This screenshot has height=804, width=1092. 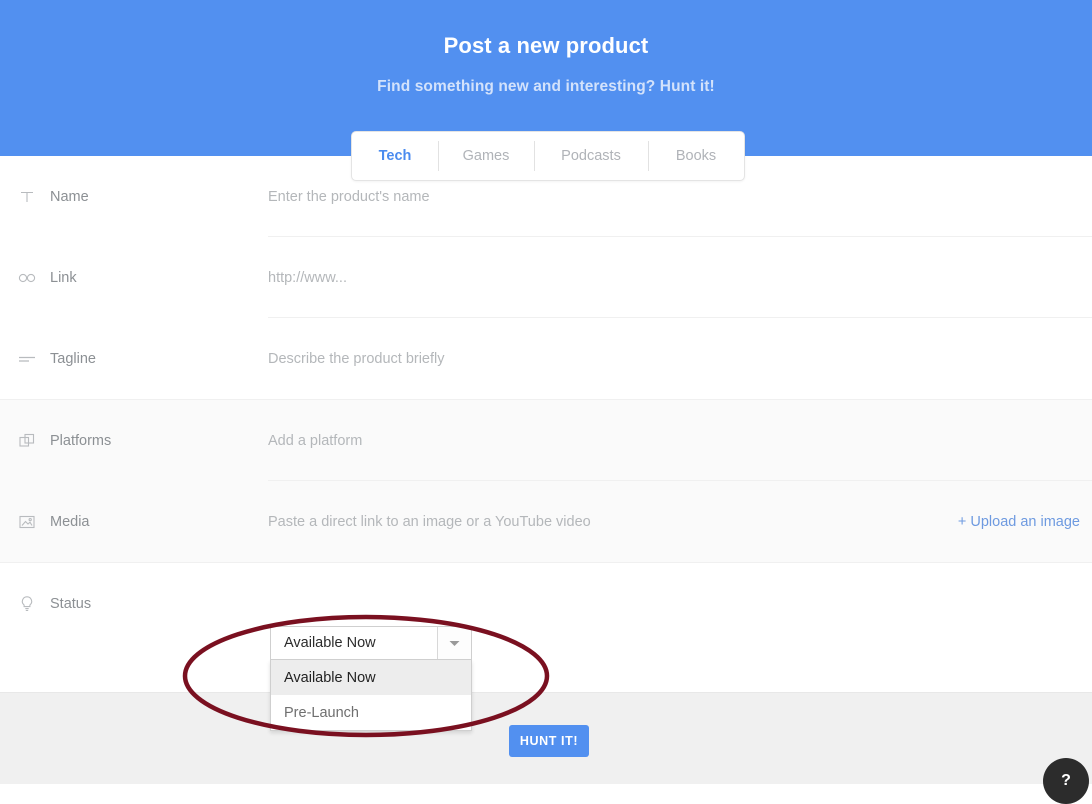 I want to click on status-option-pre-launch-label: Pre-Launch, so click(x=321, y=712).